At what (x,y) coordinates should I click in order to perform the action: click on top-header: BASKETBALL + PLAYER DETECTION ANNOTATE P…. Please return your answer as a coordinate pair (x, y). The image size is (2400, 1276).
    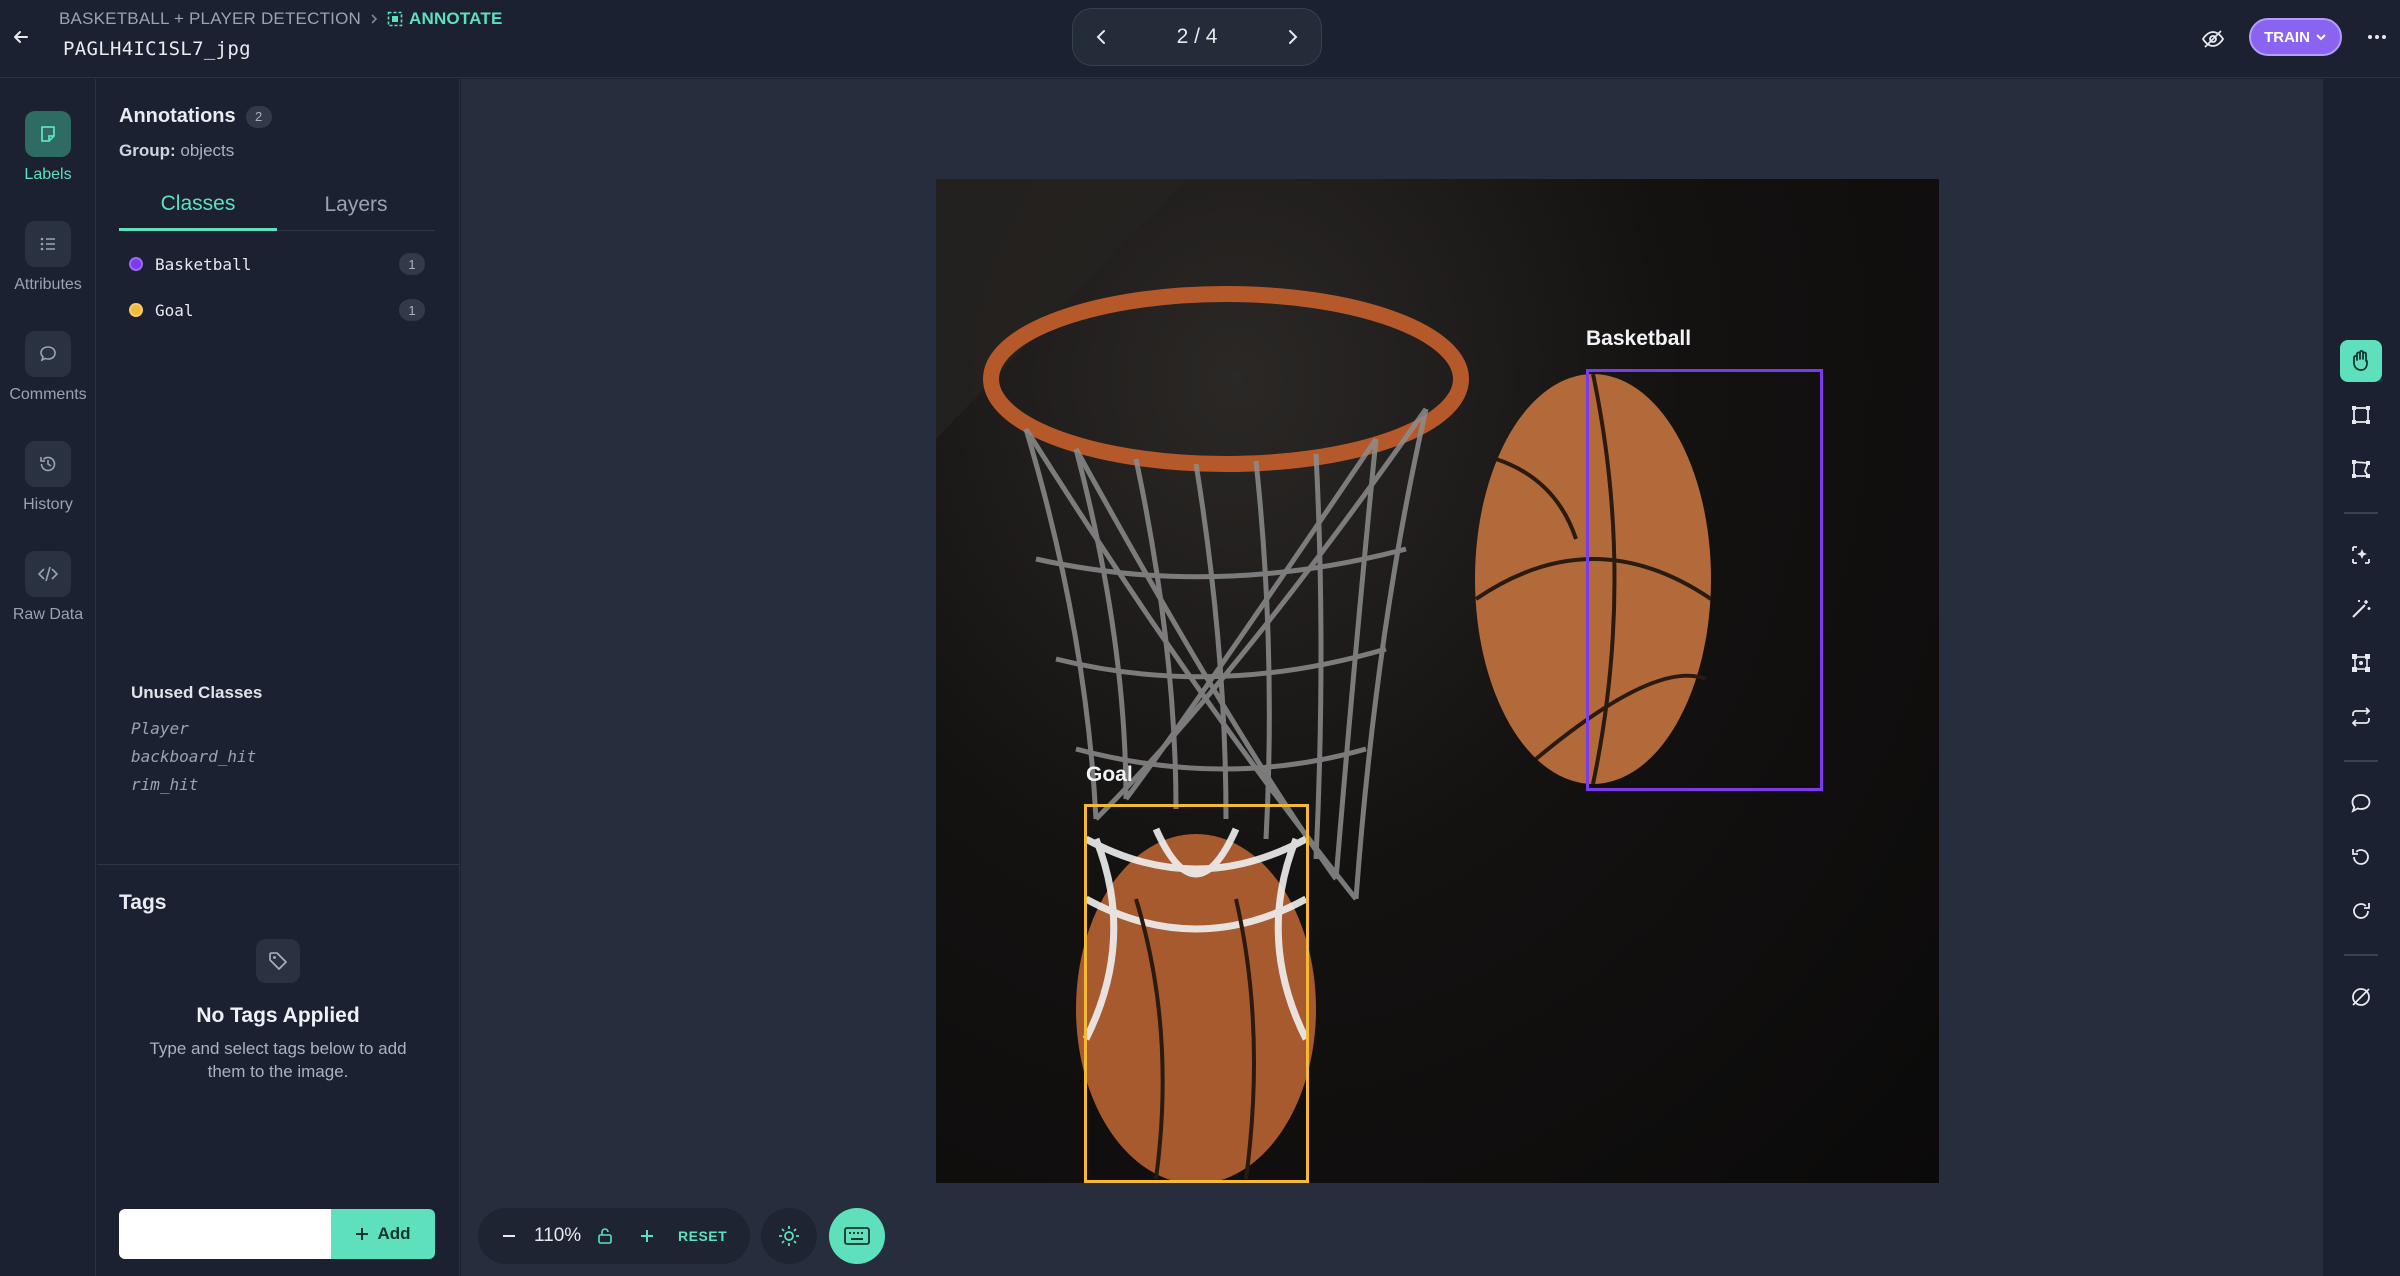
    Looking at the image, I should click on (1200, 39).